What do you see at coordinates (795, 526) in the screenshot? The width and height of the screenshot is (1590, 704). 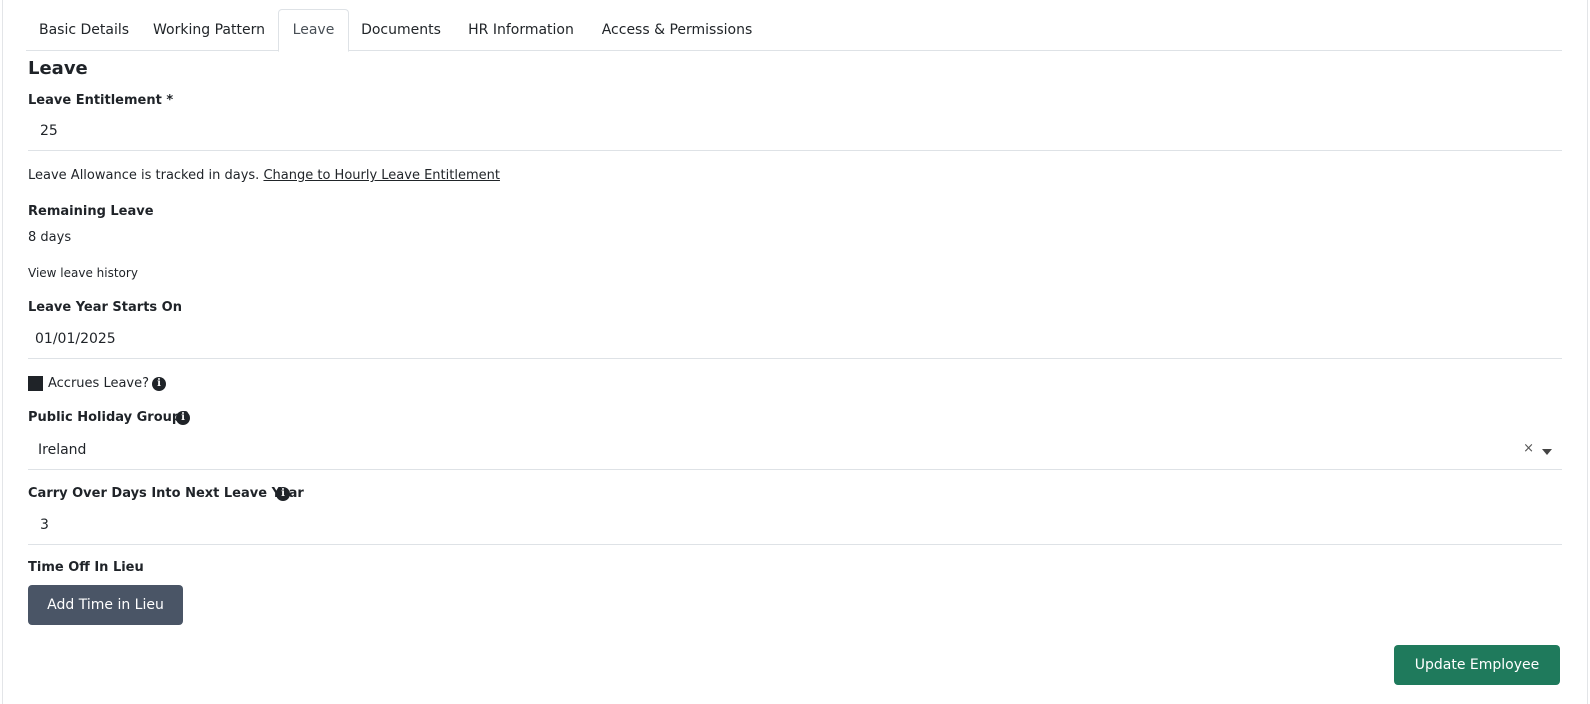 I see `carry-over-field: 3` at bounding box center [795, 526].